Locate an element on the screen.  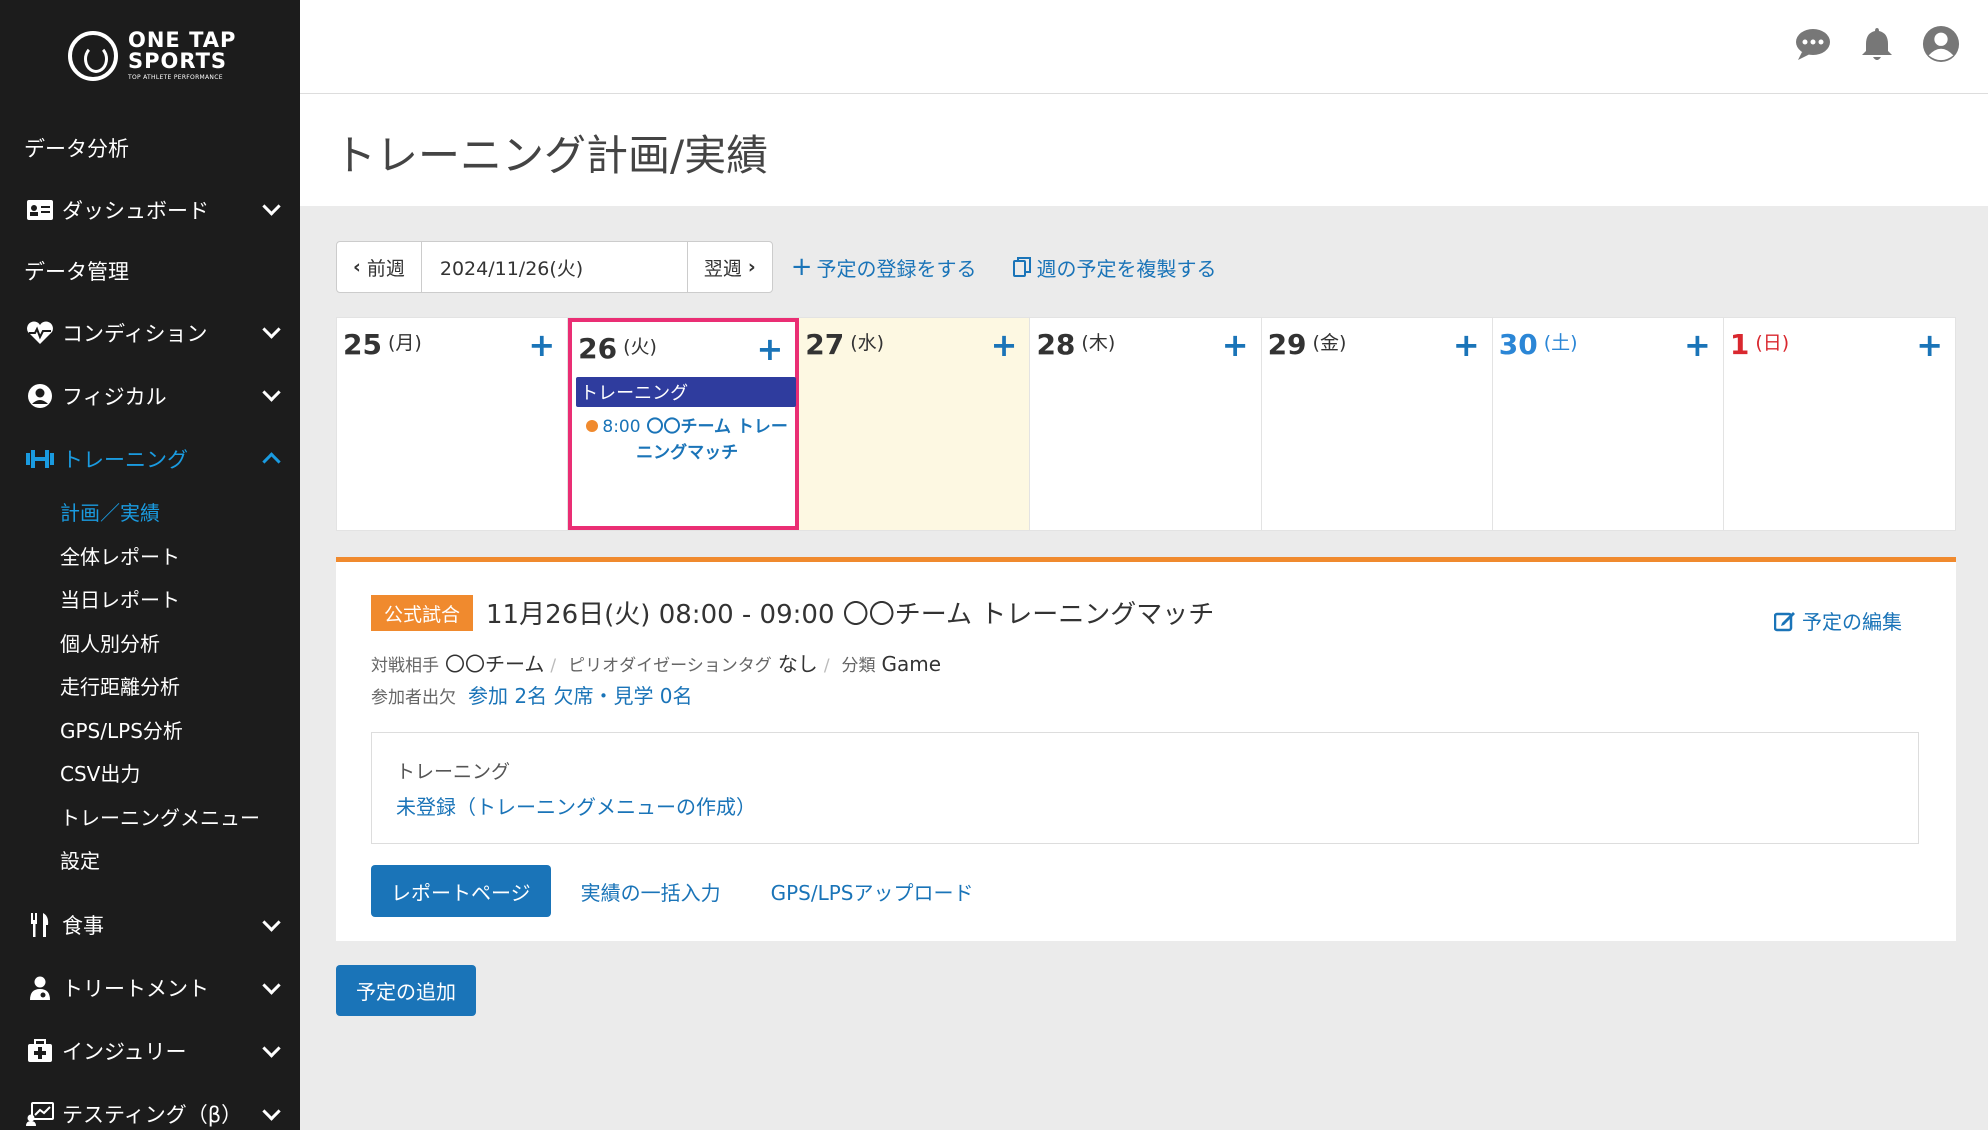
sidebar-item-injury: インジュリー is located at coordinates (150, 1051).